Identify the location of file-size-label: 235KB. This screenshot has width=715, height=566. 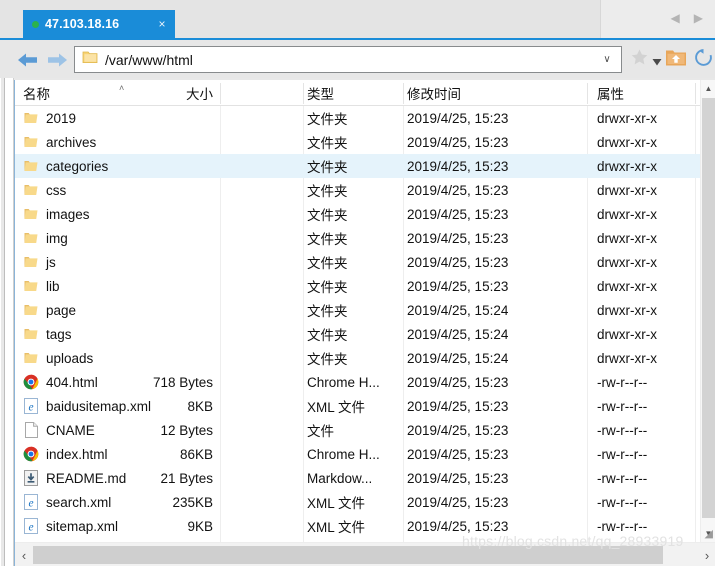
(192, 502).